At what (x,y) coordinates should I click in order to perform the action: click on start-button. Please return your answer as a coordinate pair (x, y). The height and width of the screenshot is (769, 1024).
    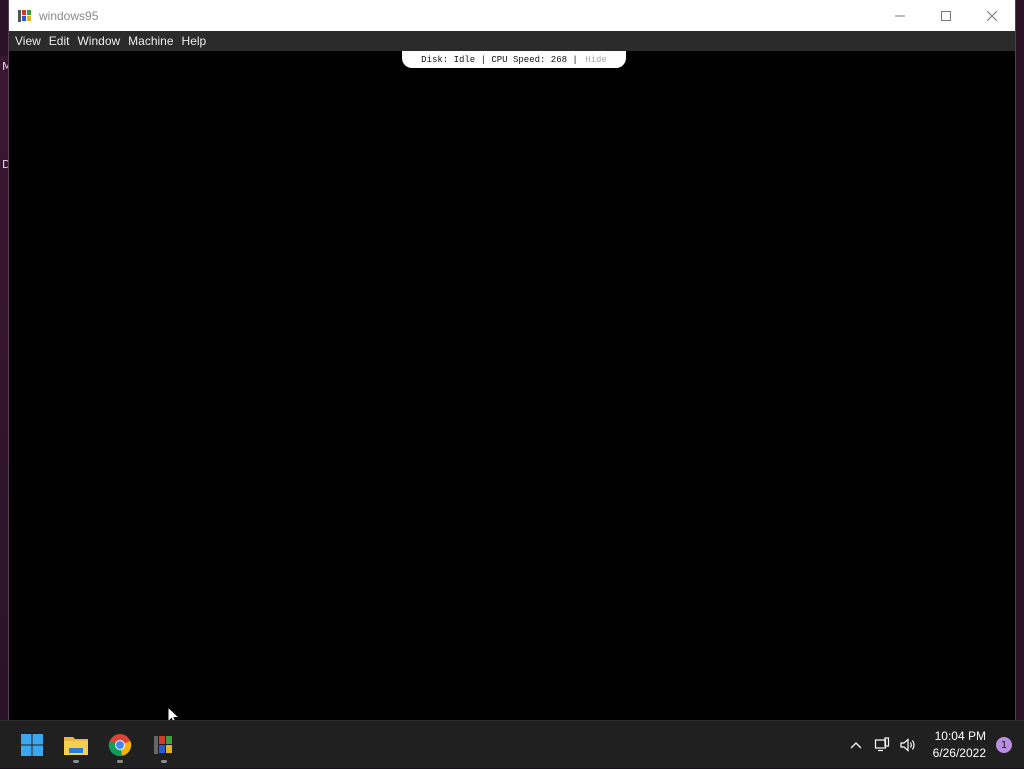
    Looking at the image, I should click on (32, 745).